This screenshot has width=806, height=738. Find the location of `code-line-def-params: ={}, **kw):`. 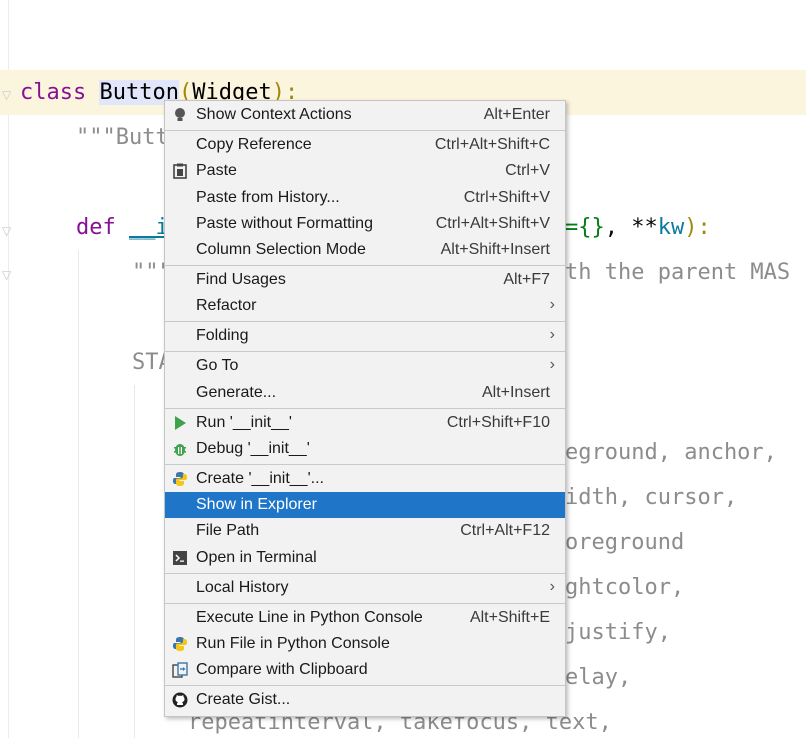

code-line-def-params: ={}, **kw): is located at coordinates (638, 228).